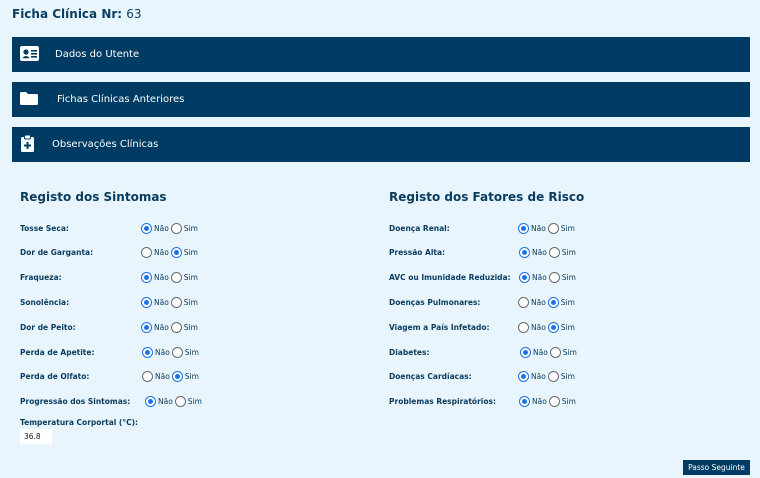  What do you see at coordinates (140, 377) in the screenshot?
I see `symptom-row: Perda de Olfato: Não Sim` at bounding box center [140, 377].